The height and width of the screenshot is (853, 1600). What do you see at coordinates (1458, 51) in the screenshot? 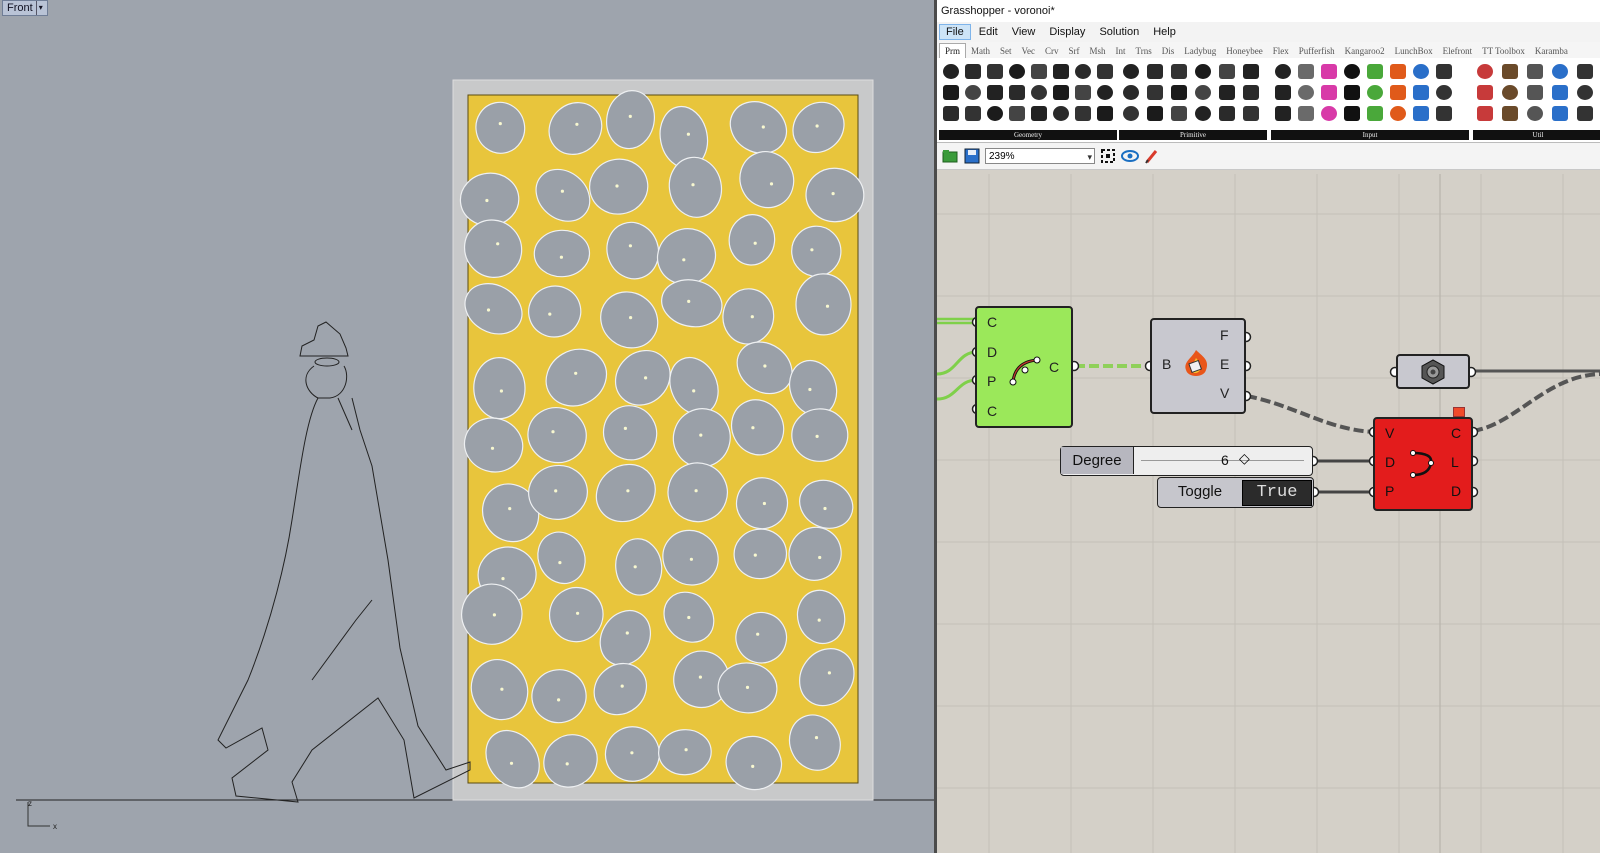
I see `tab-elefront: Elefront` at bounding box center [1458, 51].